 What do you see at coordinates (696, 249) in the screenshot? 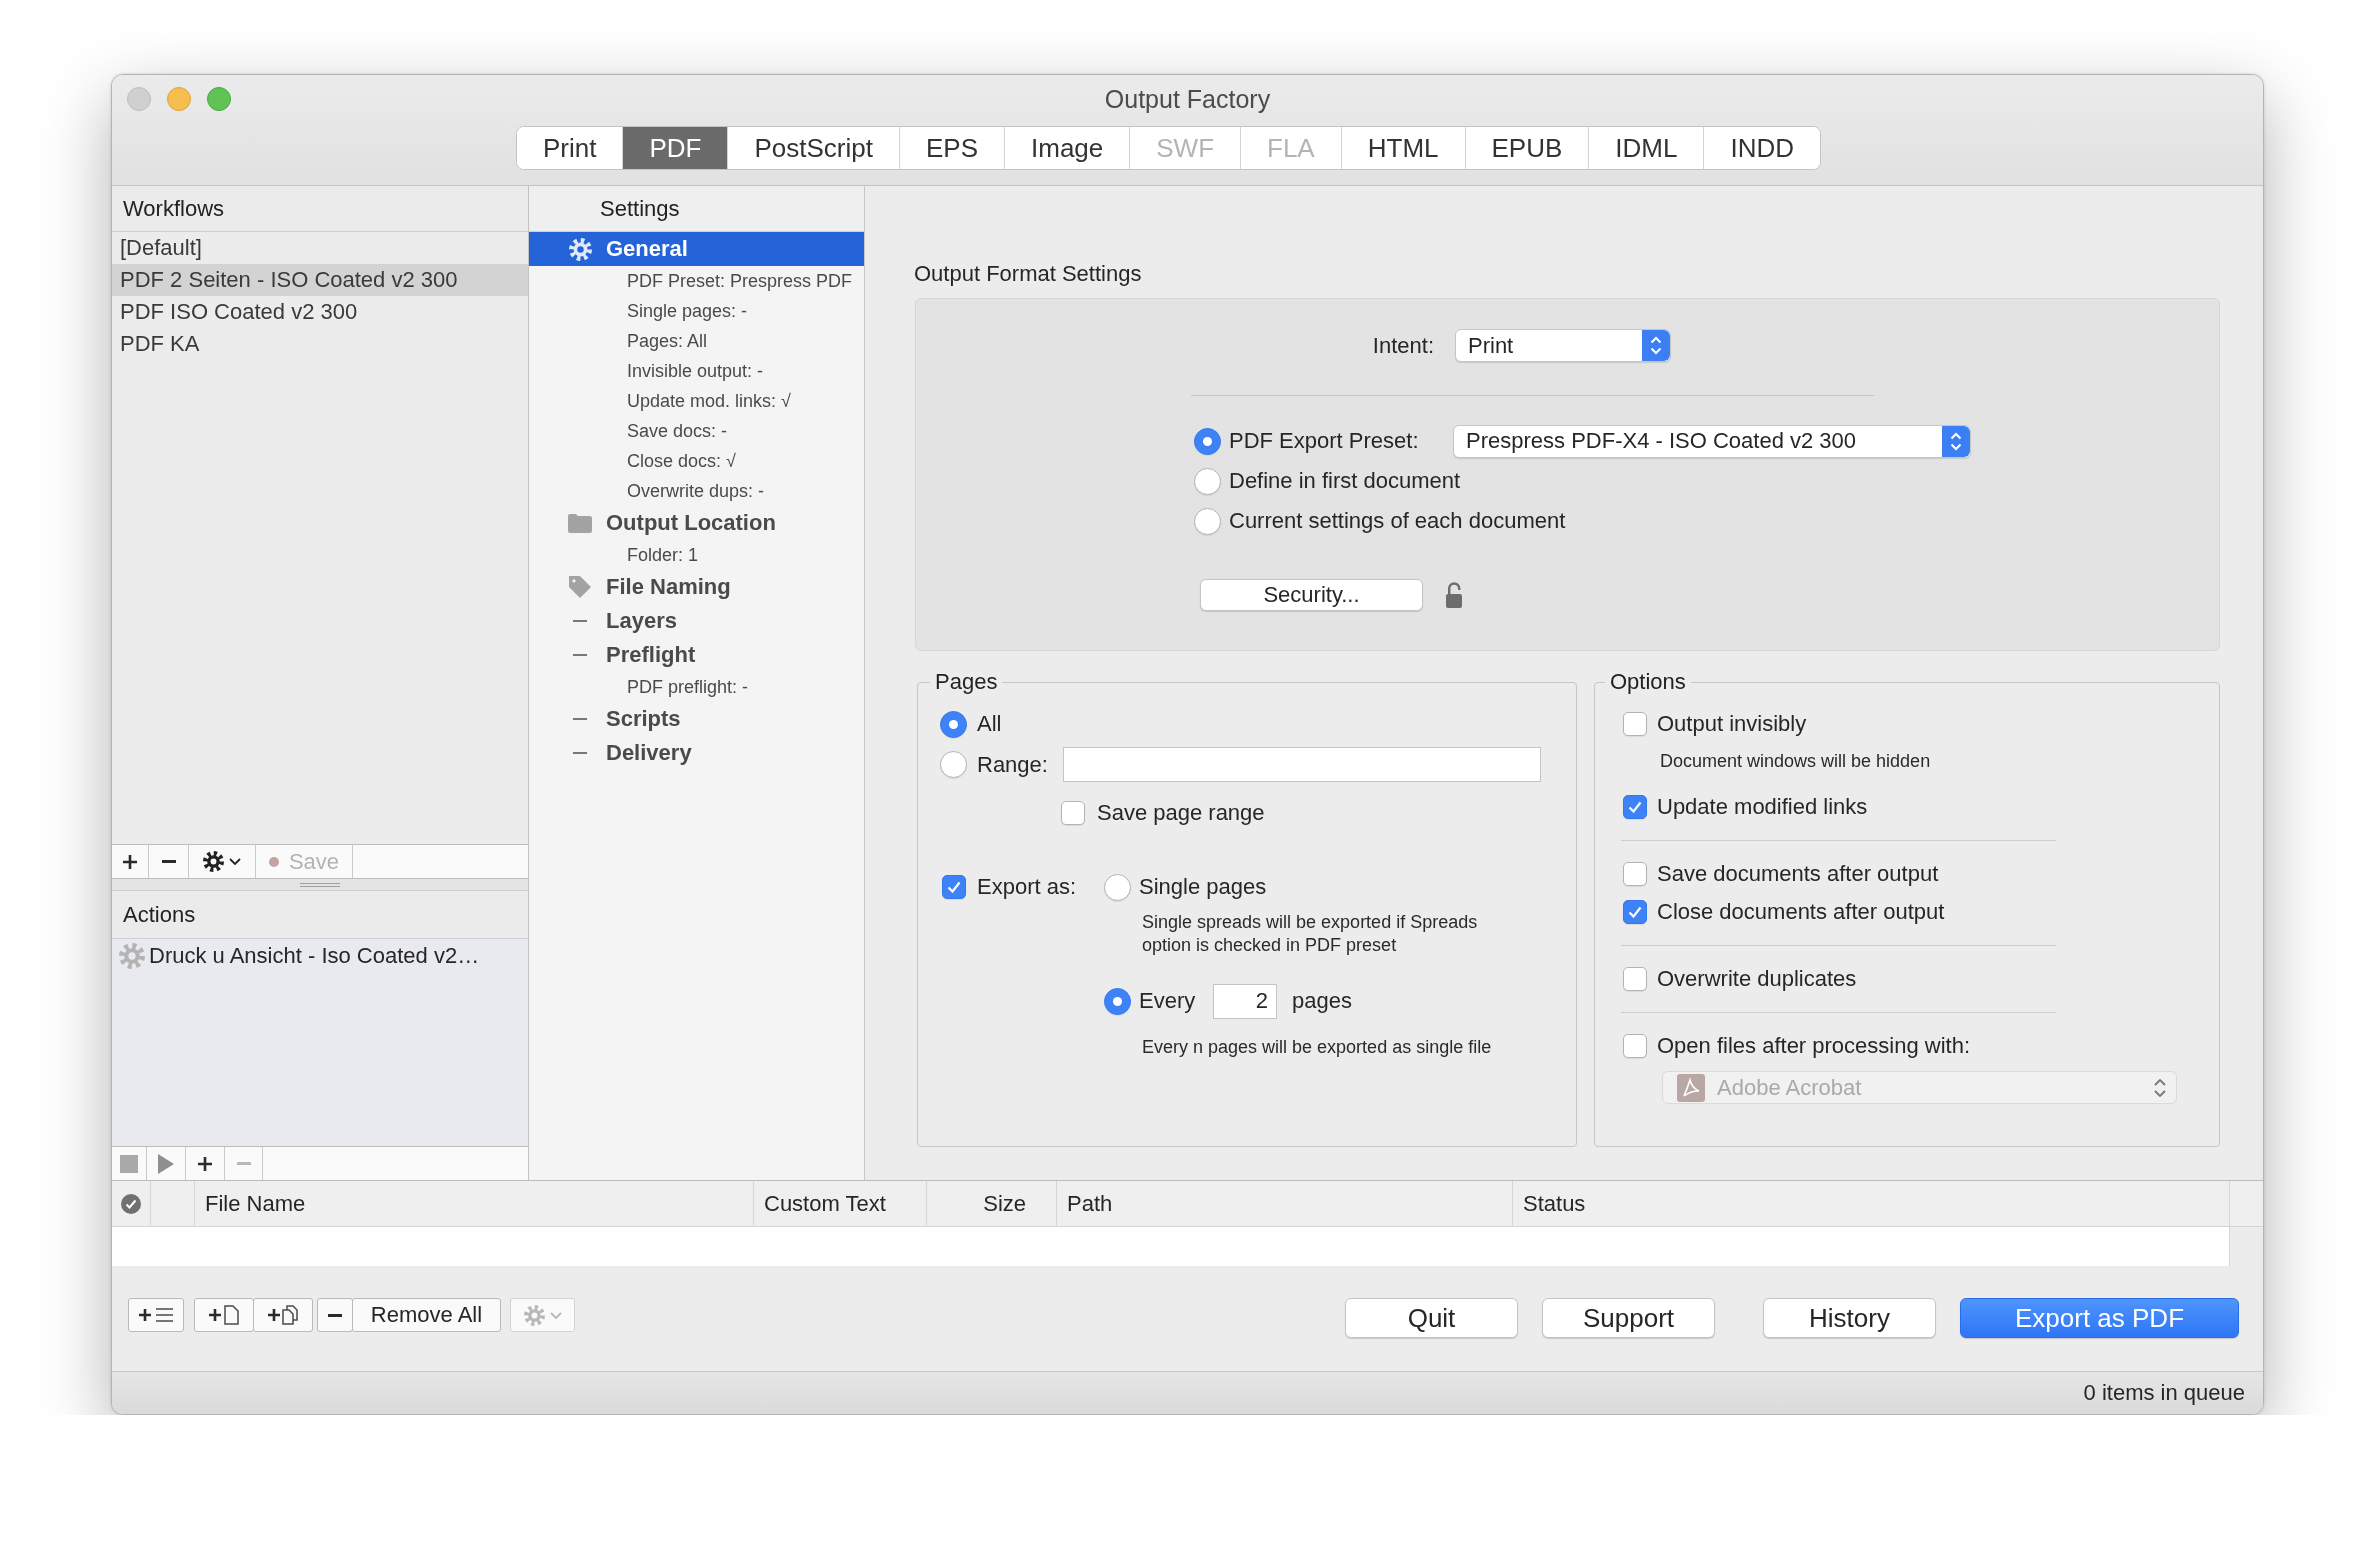
I see `settings-category: General` at bounding box center [696, 249].